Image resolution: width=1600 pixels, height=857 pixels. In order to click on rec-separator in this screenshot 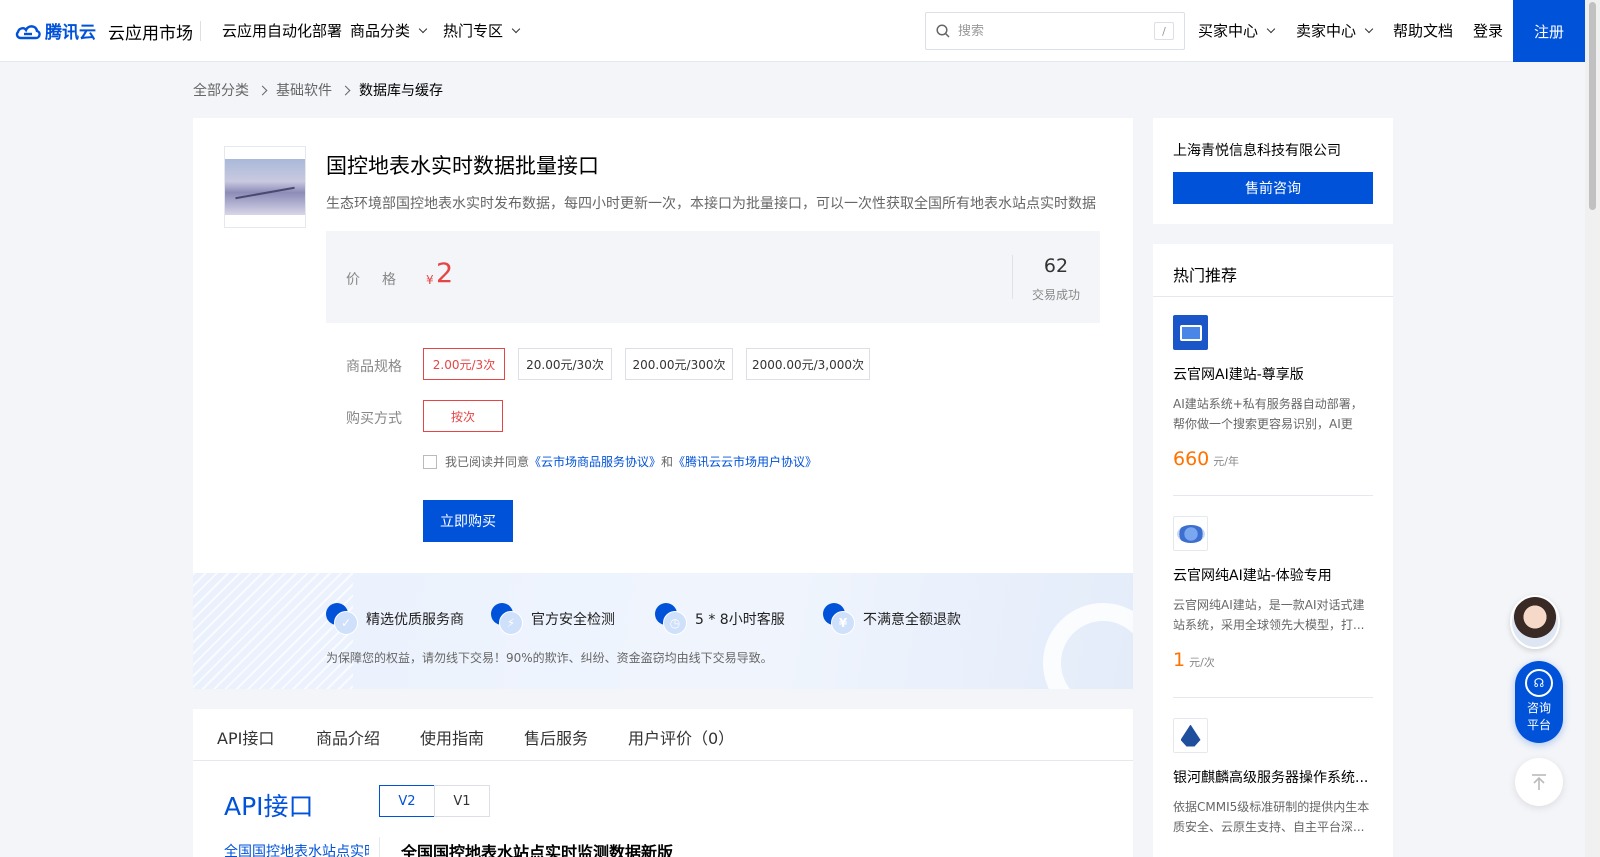, I will do `click(1273, 697)`.